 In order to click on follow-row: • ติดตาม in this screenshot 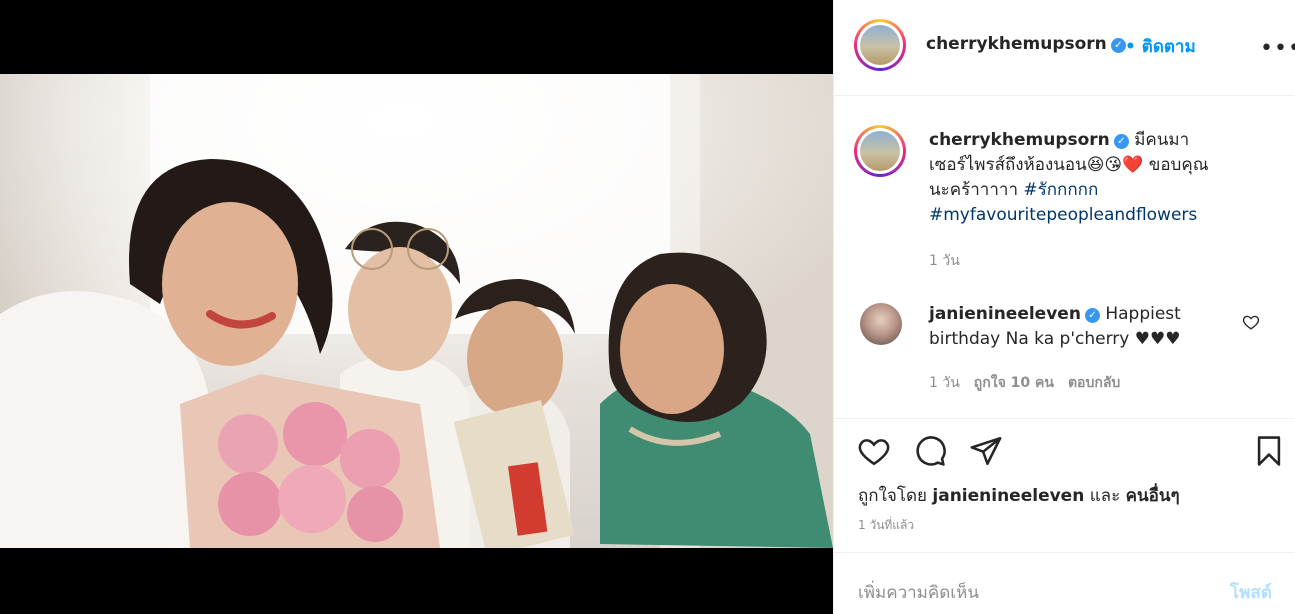, I will do `click(1160, 46)`.